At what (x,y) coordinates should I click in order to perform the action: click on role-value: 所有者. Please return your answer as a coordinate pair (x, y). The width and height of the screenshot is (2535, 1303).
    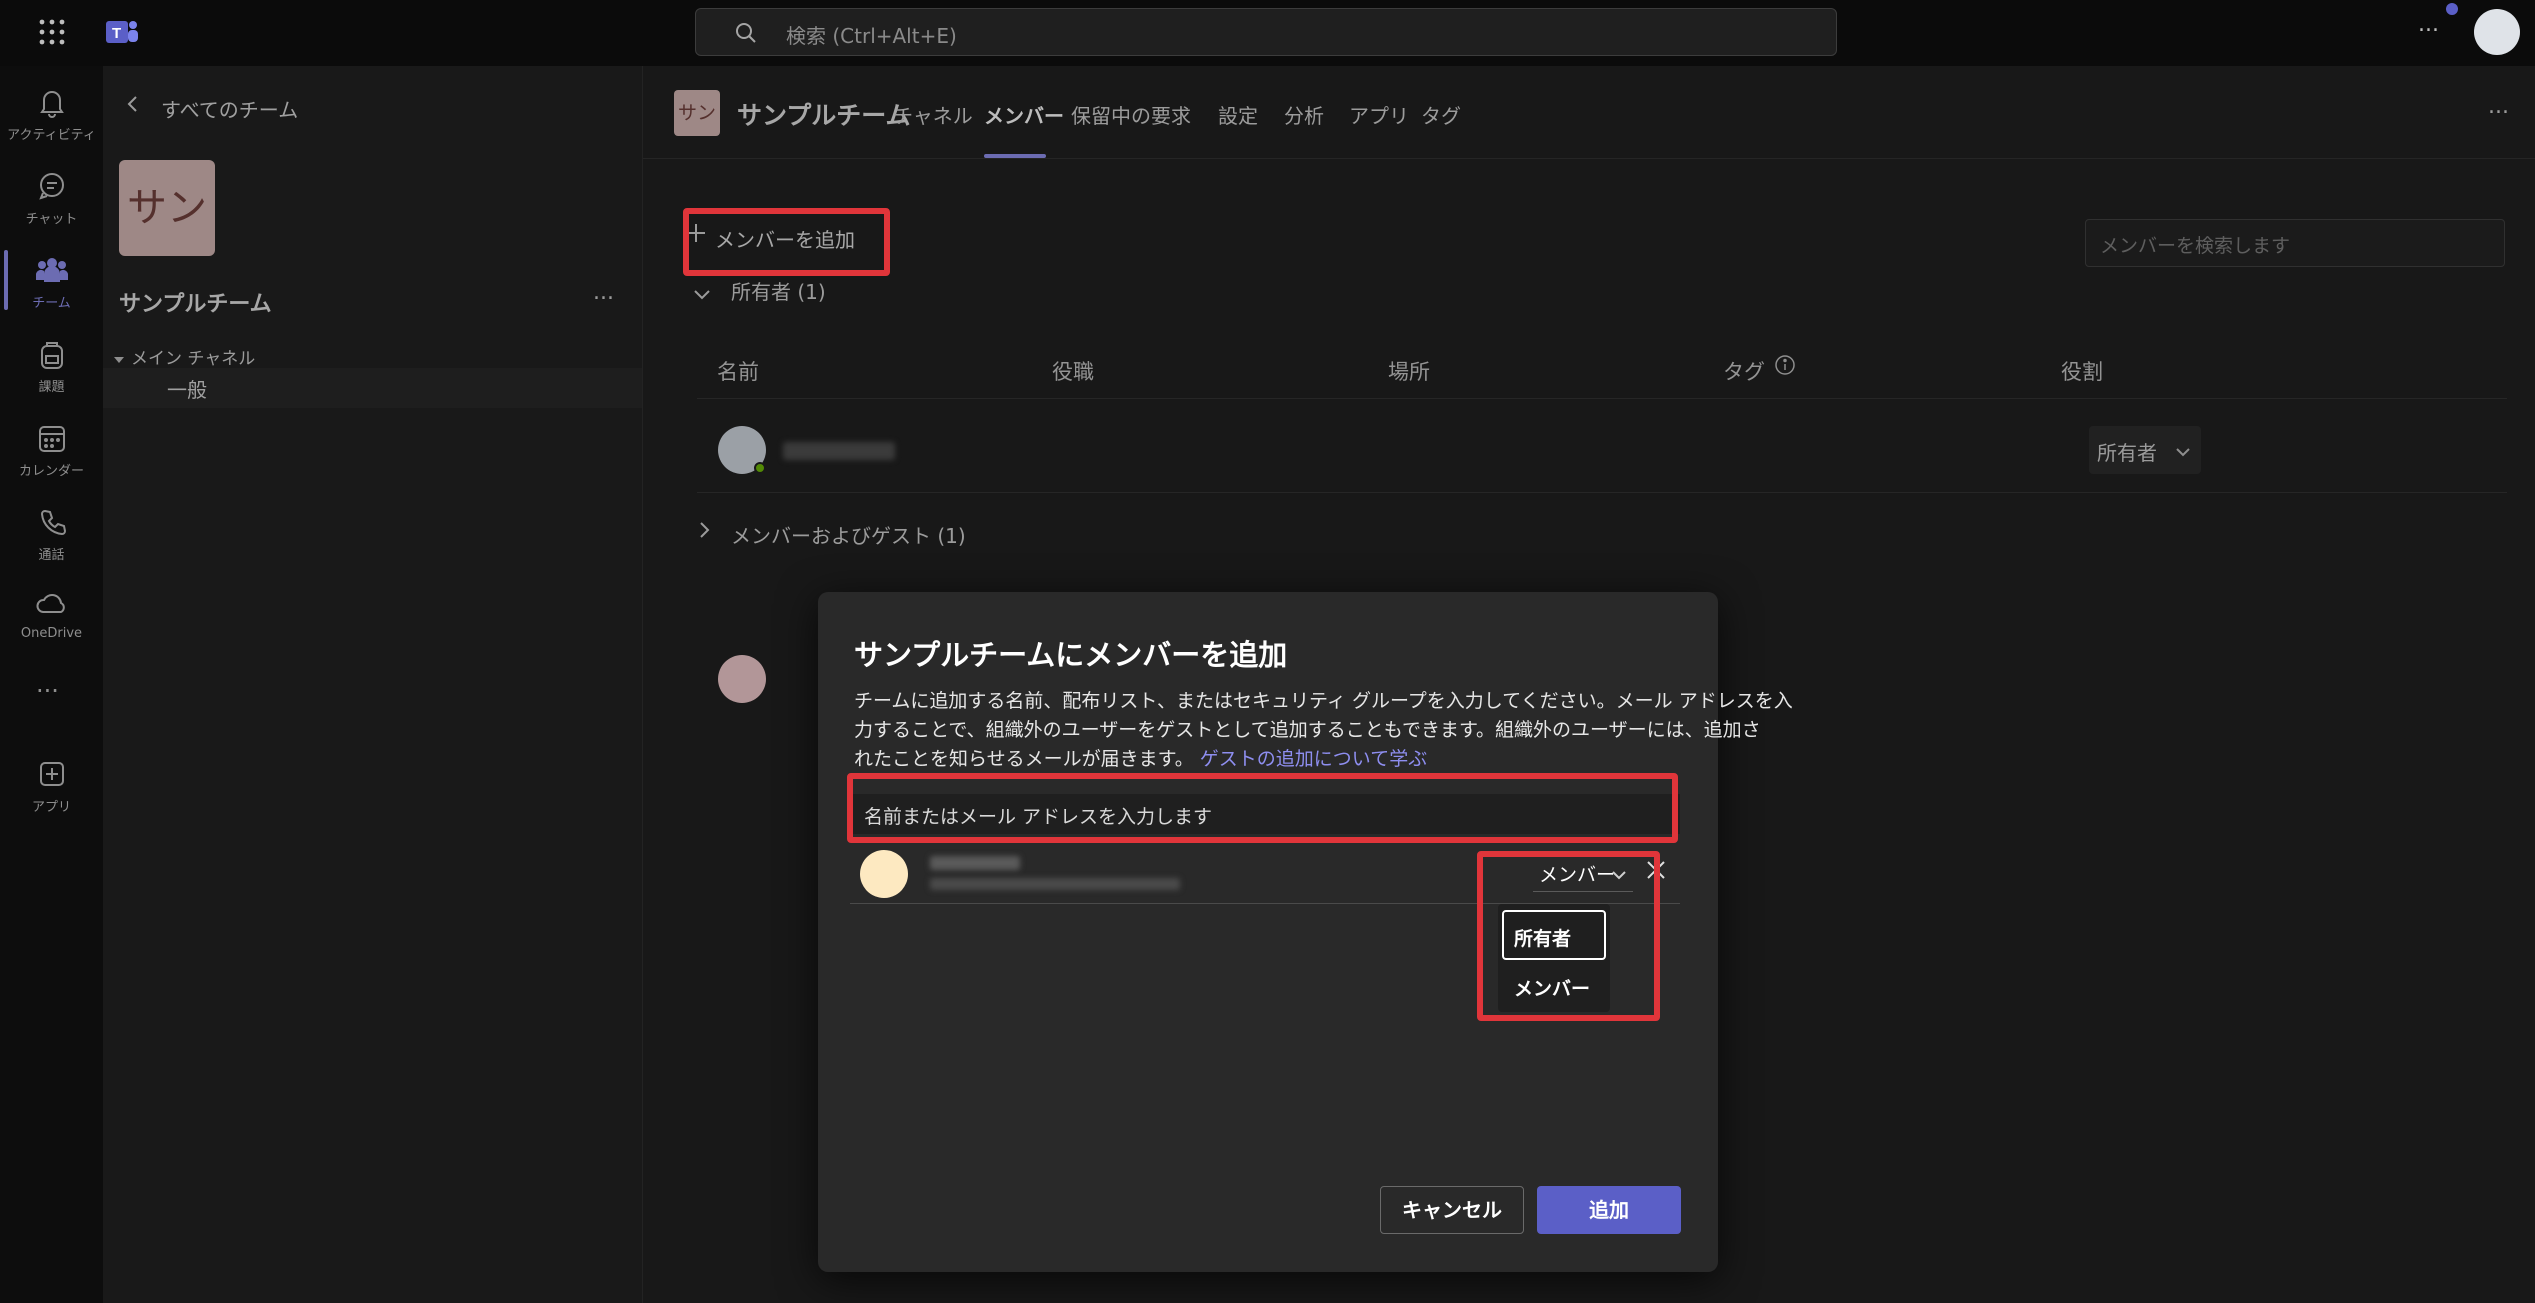
    Looking at the image, I should click on (2127, 453).